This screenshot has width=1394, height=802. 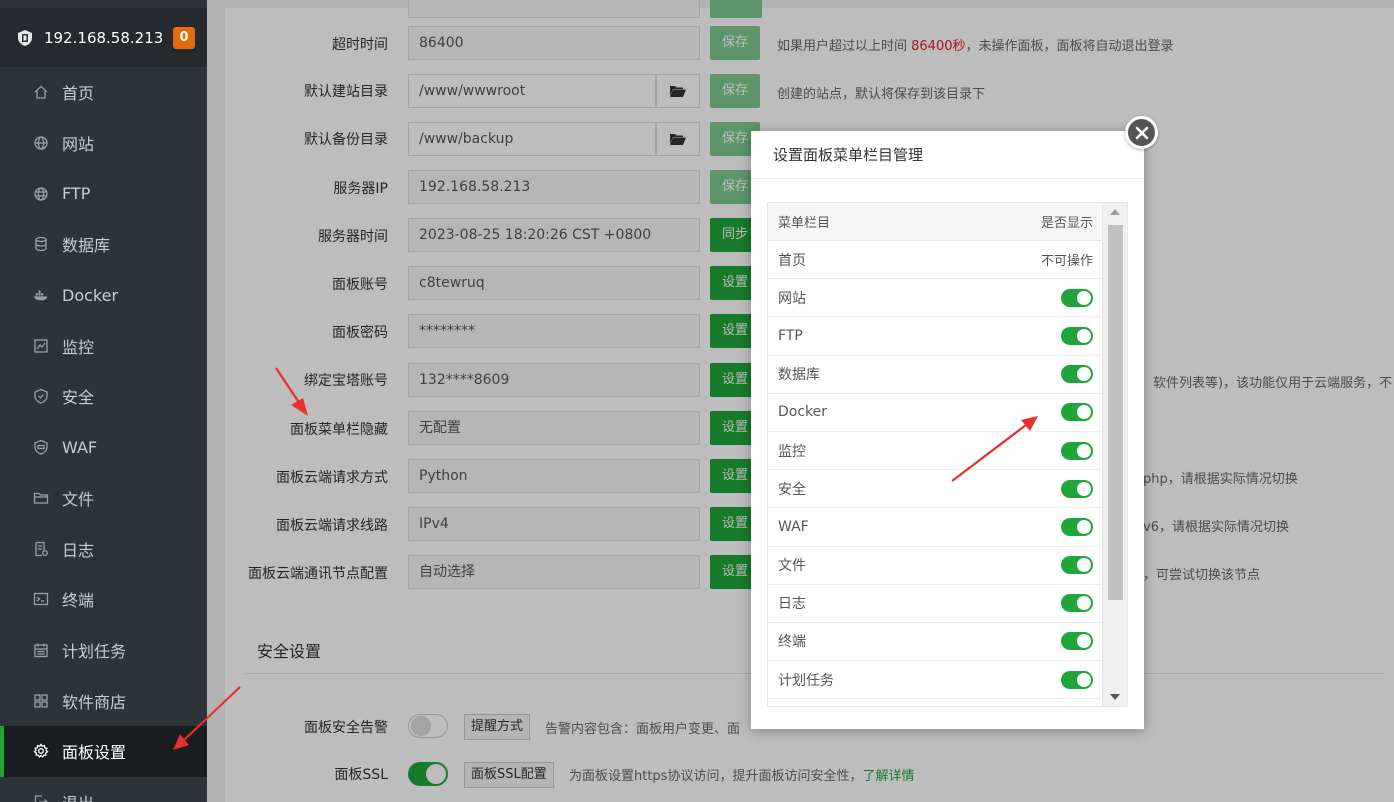 What do you see at coordinates (792, 566) in the screenshot?
I see `row-label: 文件` at bounding box center [792, 566].